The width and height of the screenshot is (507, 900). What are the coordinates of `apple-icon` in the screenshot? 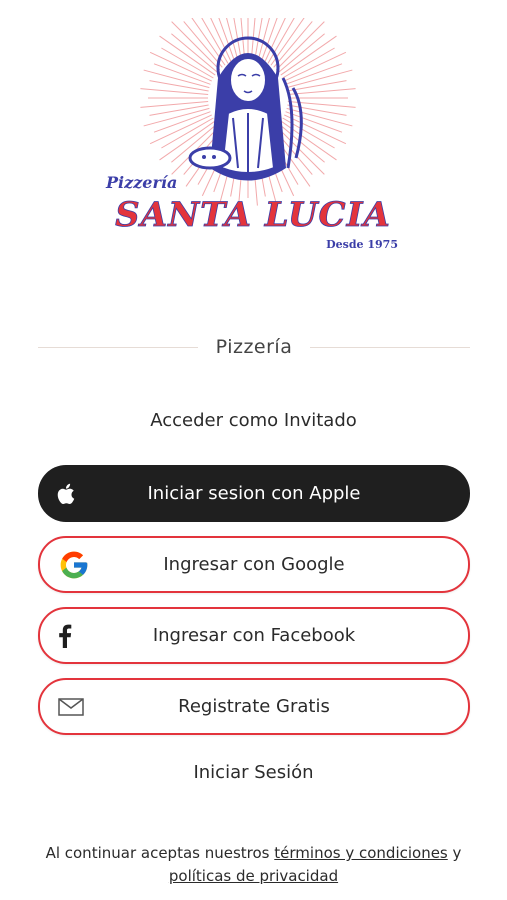 It's located at (67, 494).